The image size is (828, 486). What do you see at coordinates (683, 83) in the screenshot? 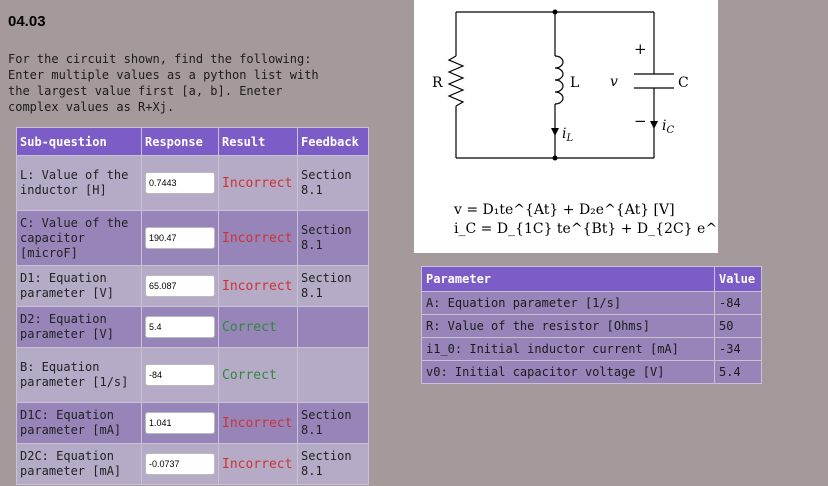
I see `capacitor-label: C` at bounding box center [683, 83].